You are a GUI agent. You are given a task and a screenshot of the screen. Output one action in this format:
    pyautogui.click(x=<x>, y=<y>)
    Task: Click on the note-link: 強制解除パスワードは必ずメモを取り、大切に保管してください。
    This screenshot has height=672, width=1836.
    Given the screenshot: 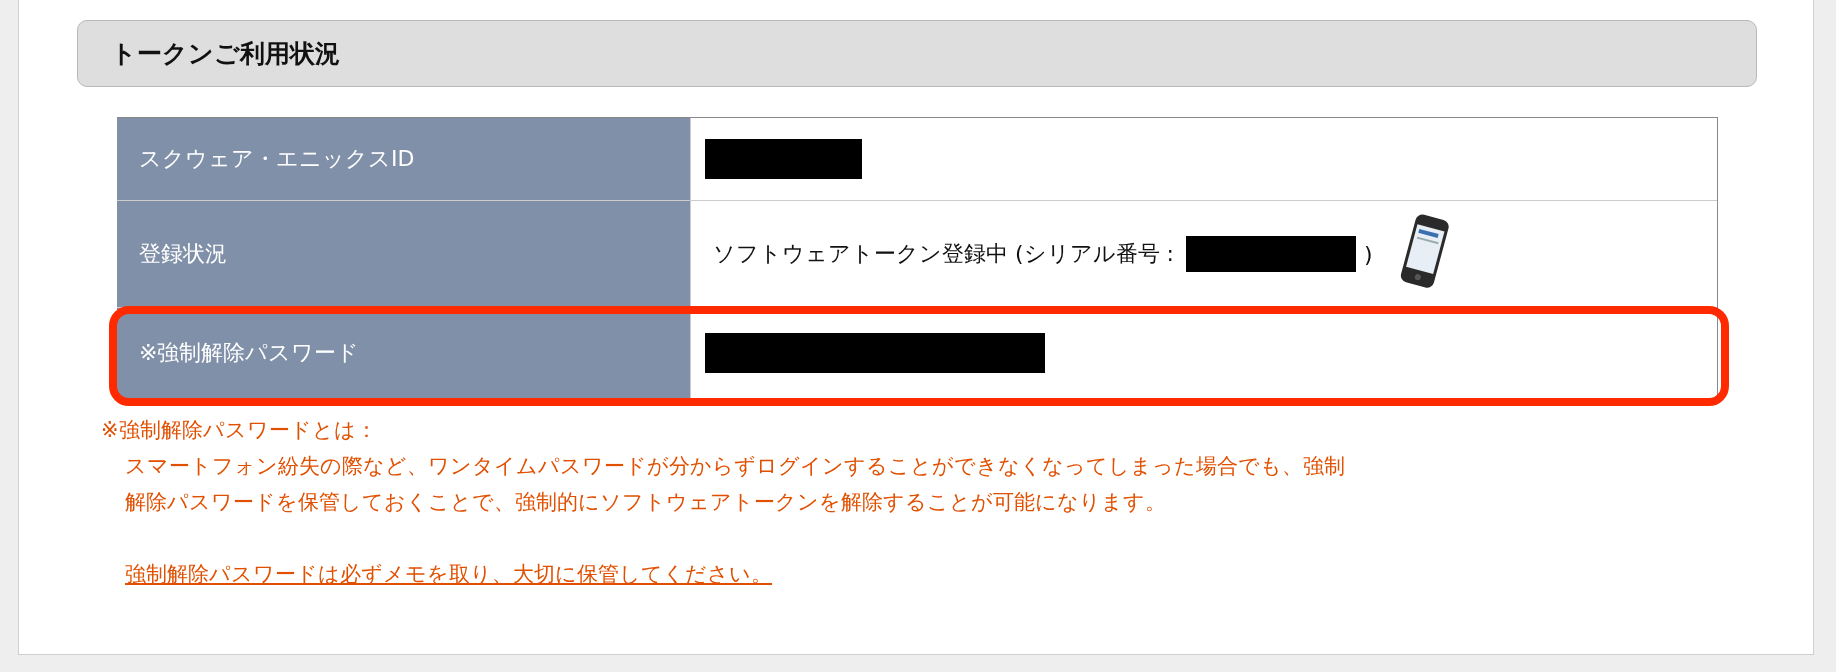 What is the action you would take?
    pyautogui.click(x=448, y=574)
    